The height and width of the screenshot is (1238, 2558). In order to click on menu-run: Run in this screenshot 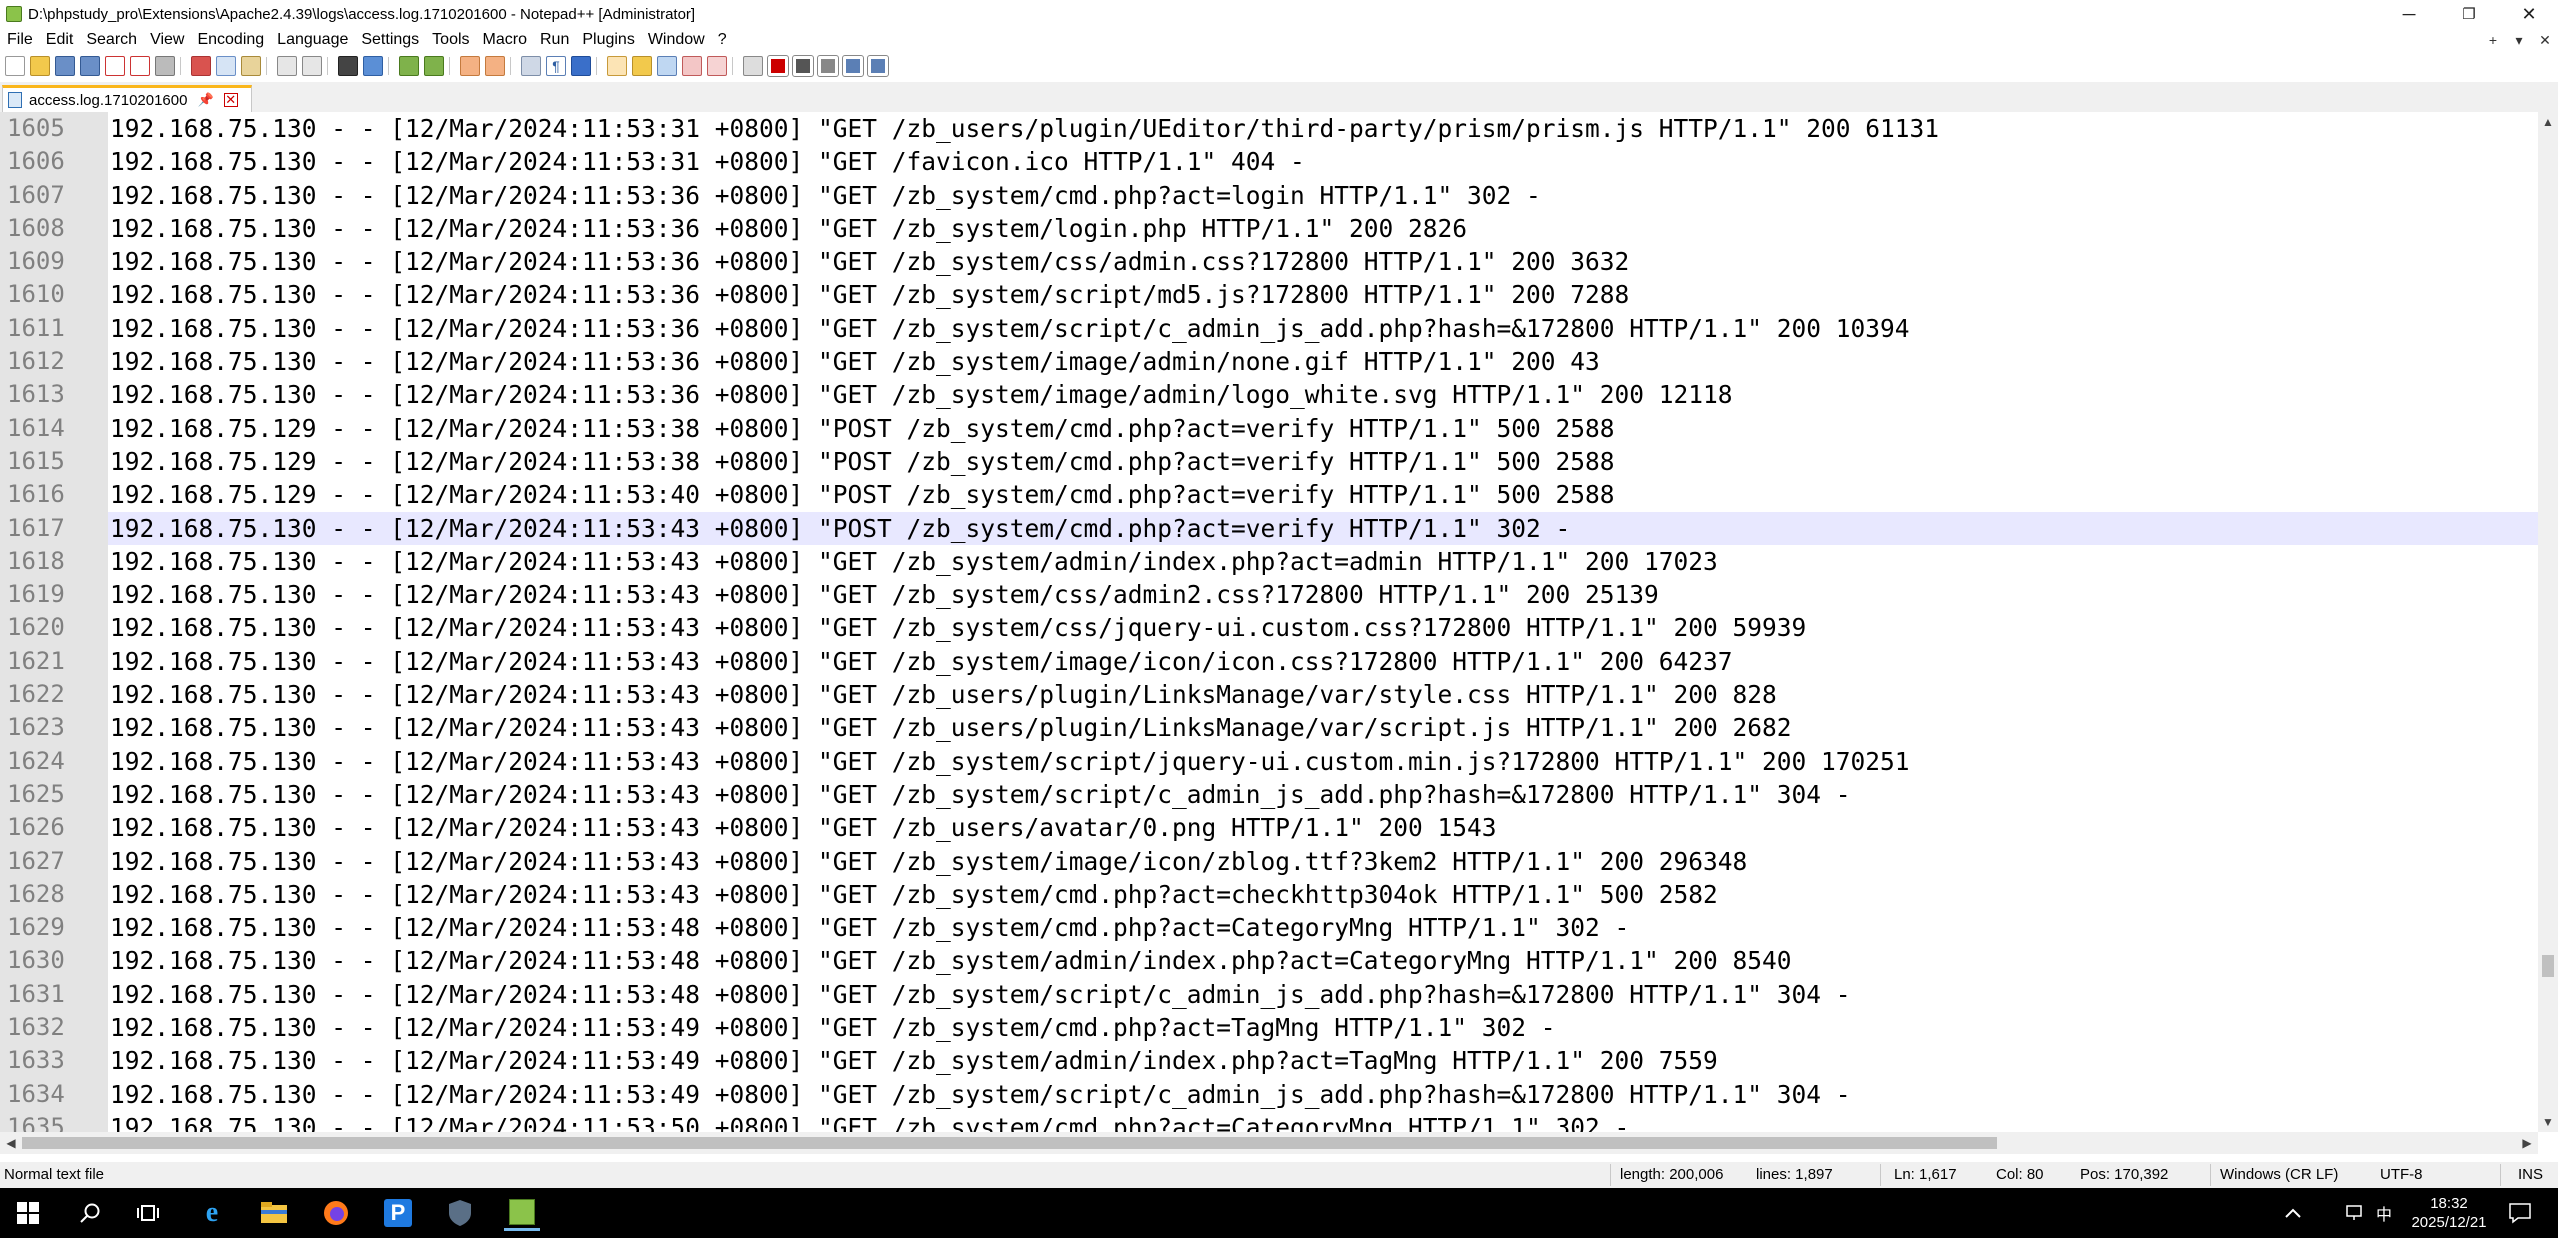, I will do `click(554, 40)`.